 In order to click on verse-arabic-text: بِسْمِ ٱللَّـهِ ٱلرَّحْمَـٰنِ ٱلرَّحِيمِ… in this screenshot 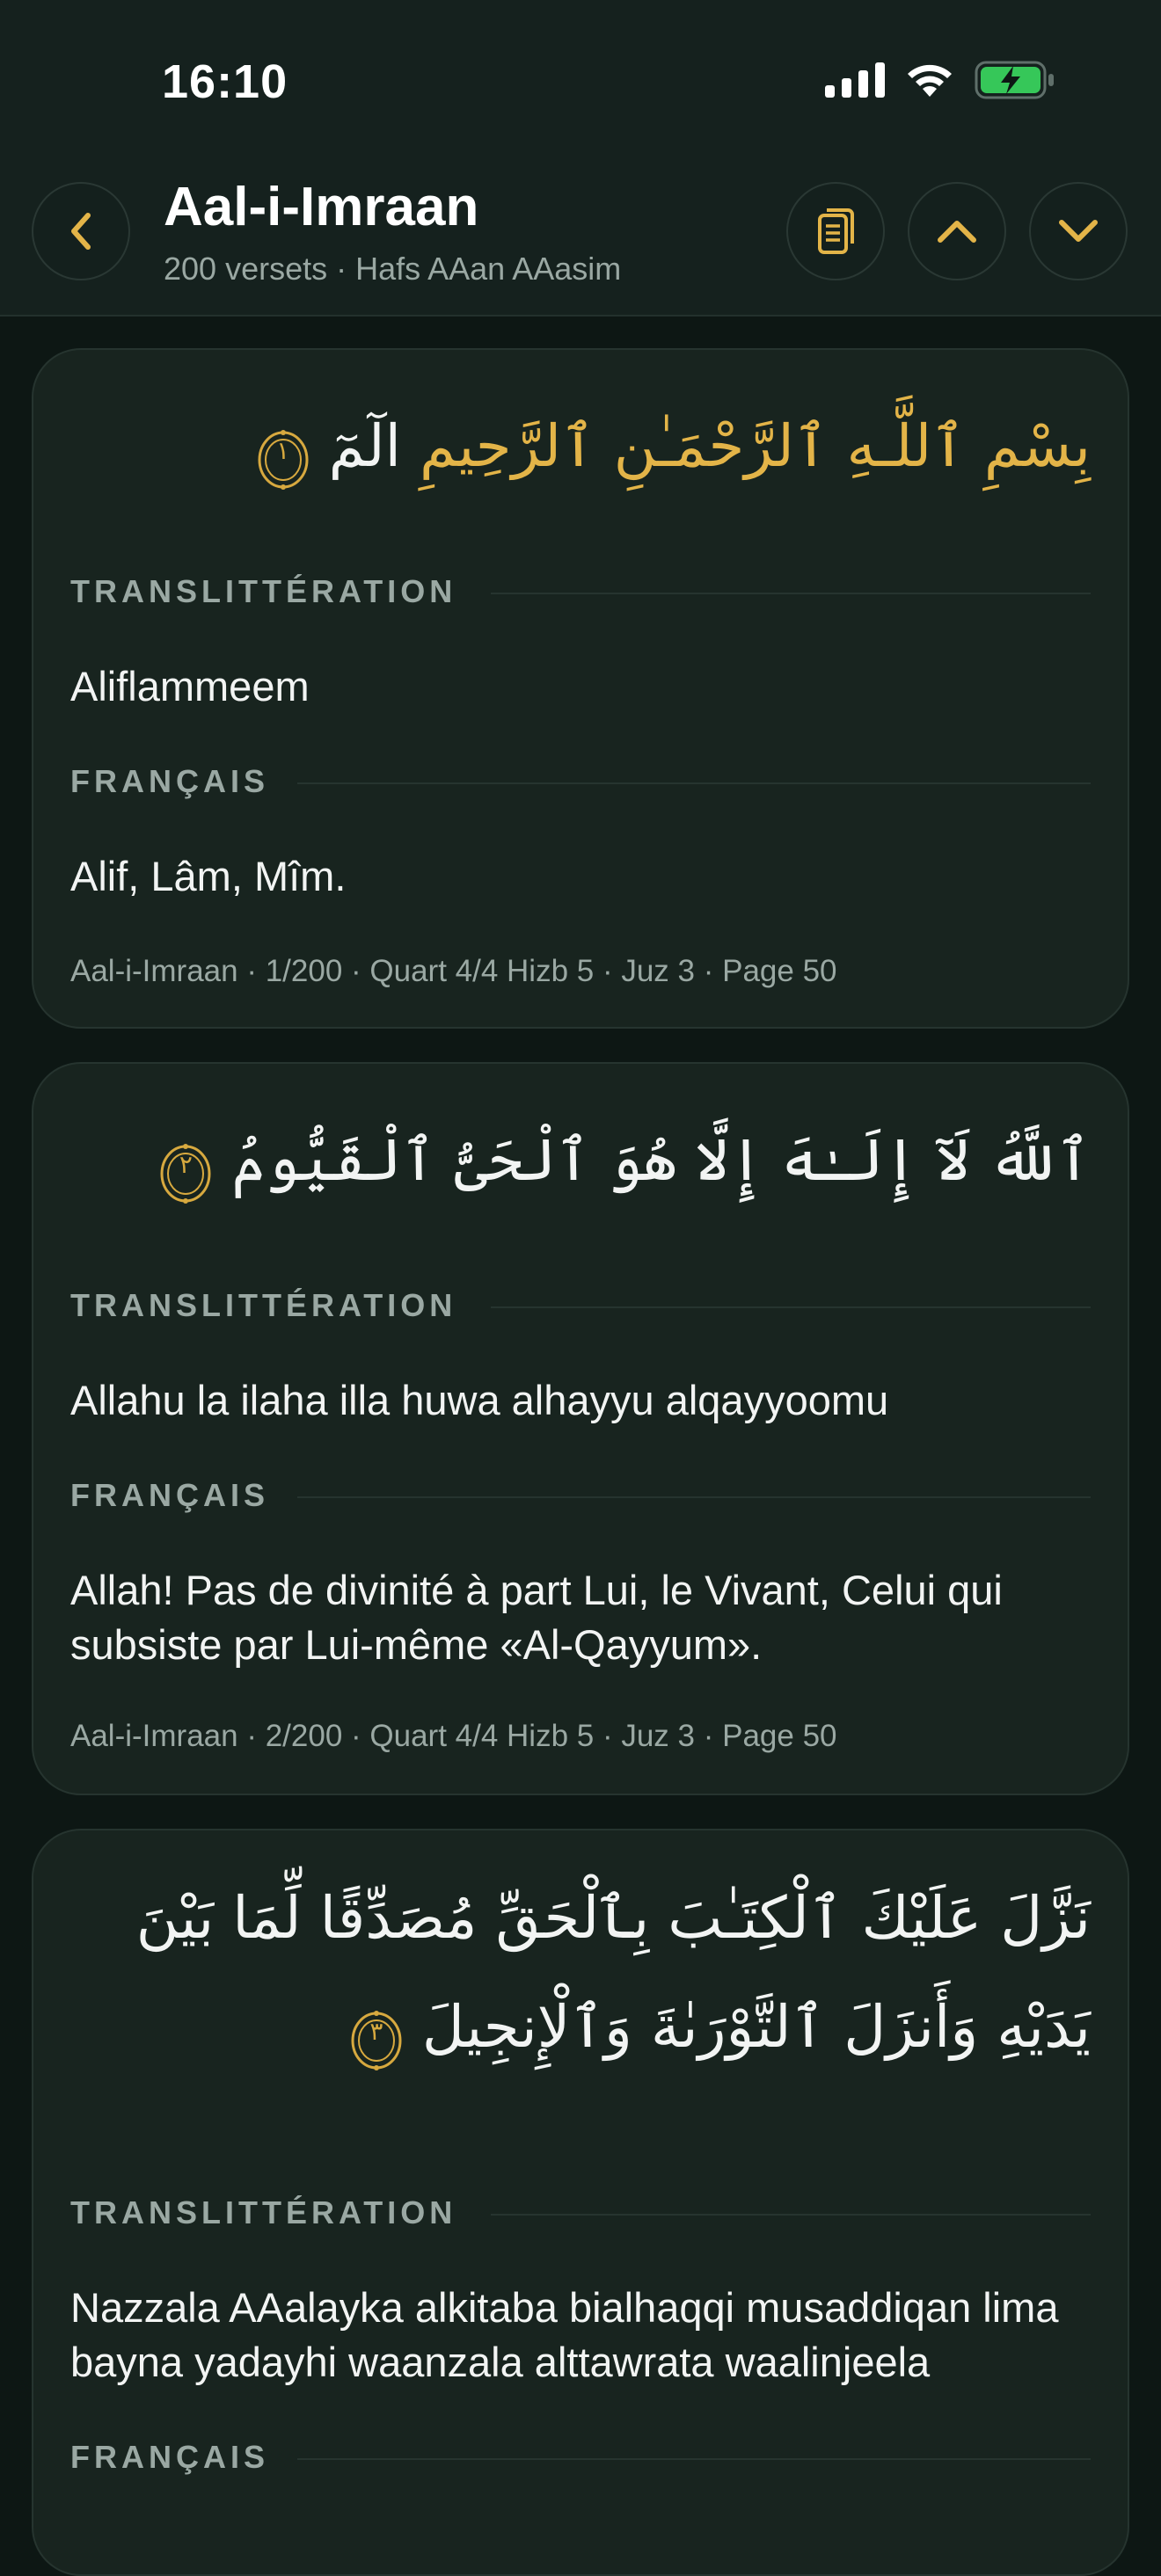, I will do `click(667, 446)`.